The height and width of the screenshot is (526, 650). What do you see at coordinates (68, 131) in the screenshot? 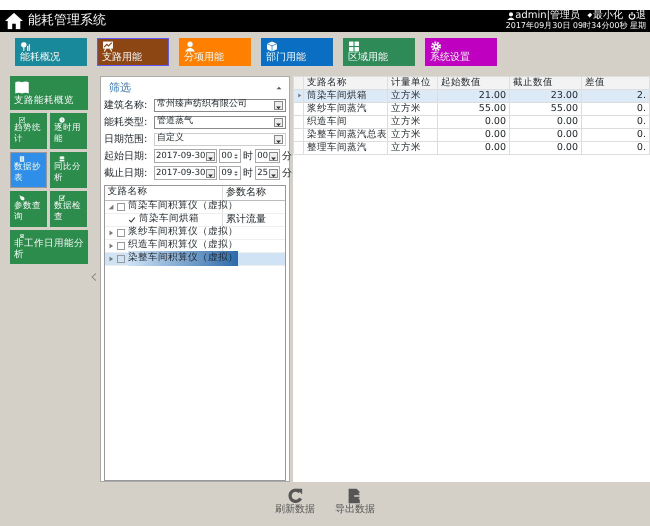
I see `sidebar-tile: 逐时用能` at bounding box center [68, 131].